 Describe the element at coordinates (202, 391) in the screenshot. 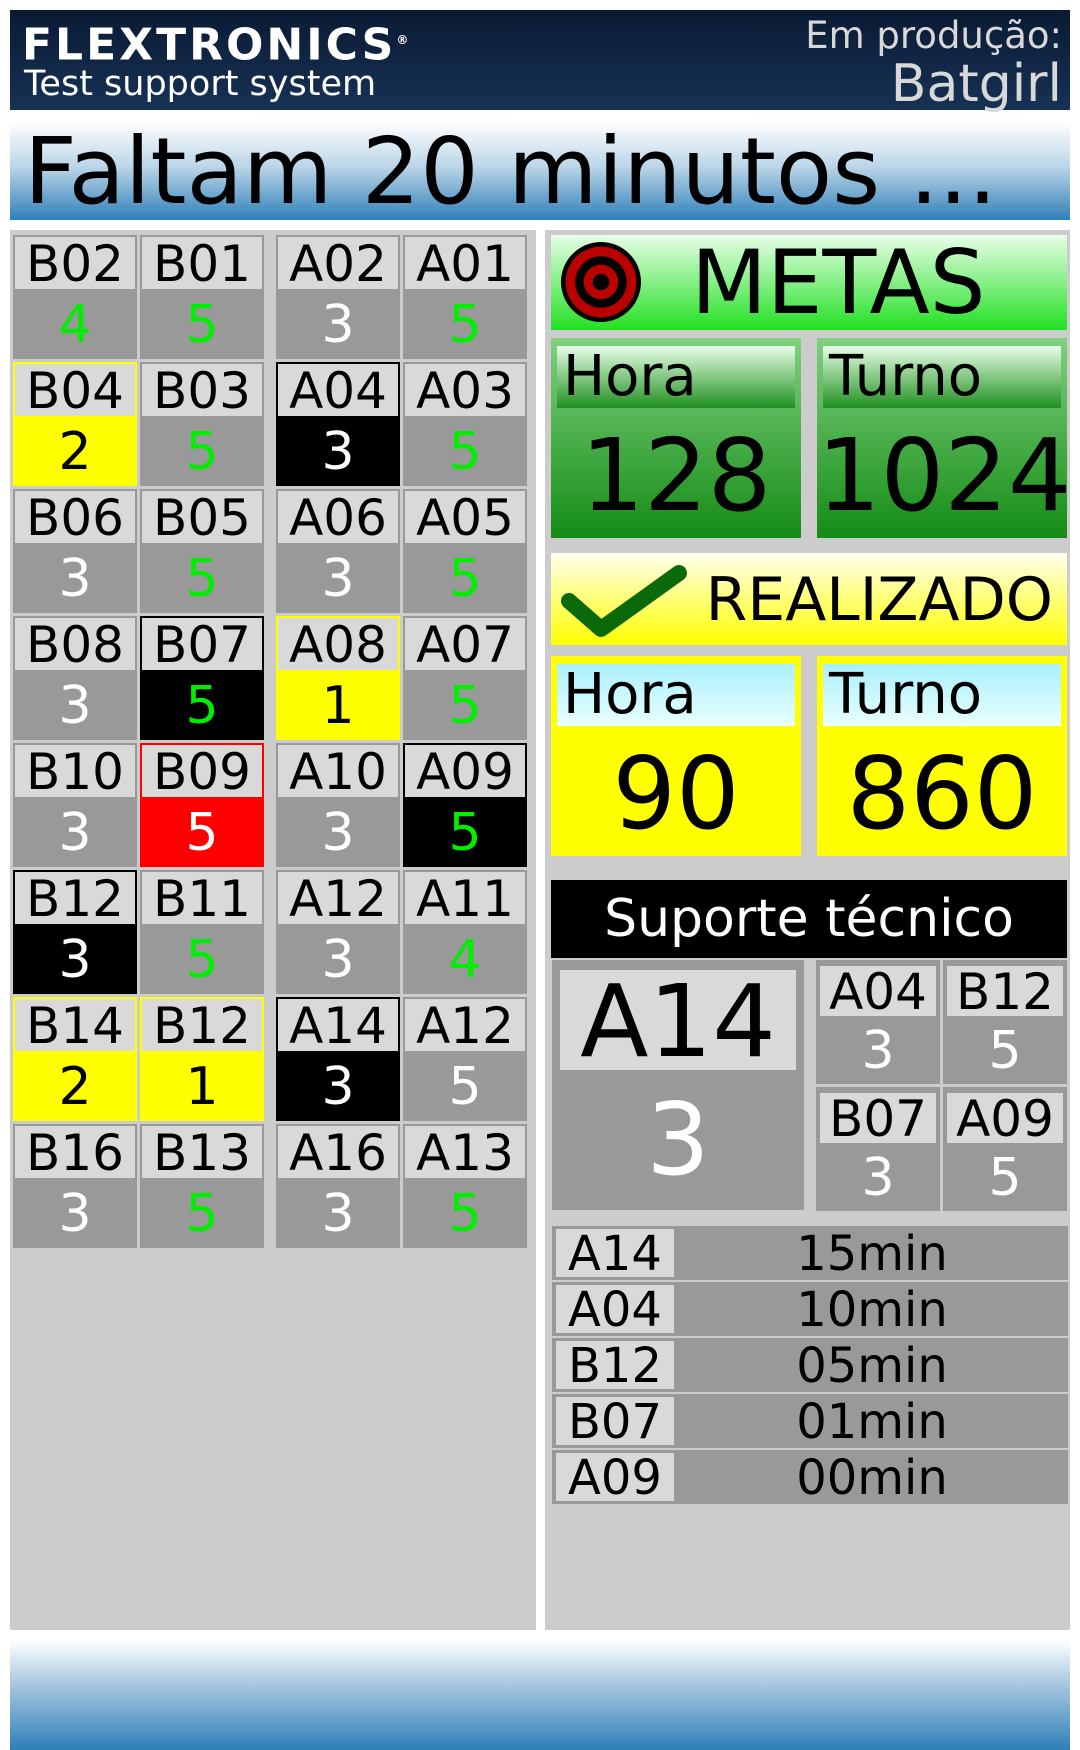

I see `station-label: B03` at that location.